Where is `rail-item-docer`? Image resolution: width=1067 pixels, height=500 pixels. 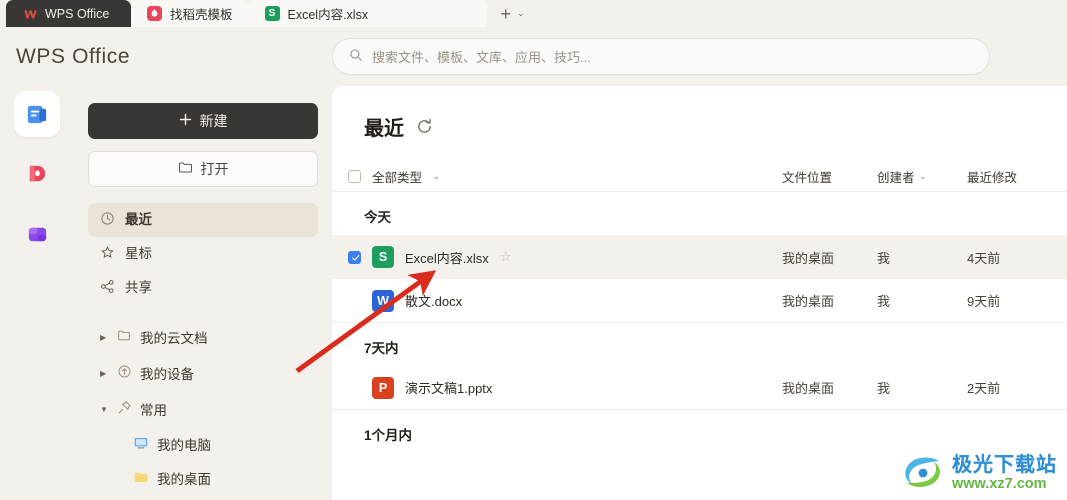
rail-item-docer is located at coordinates (37, 174).